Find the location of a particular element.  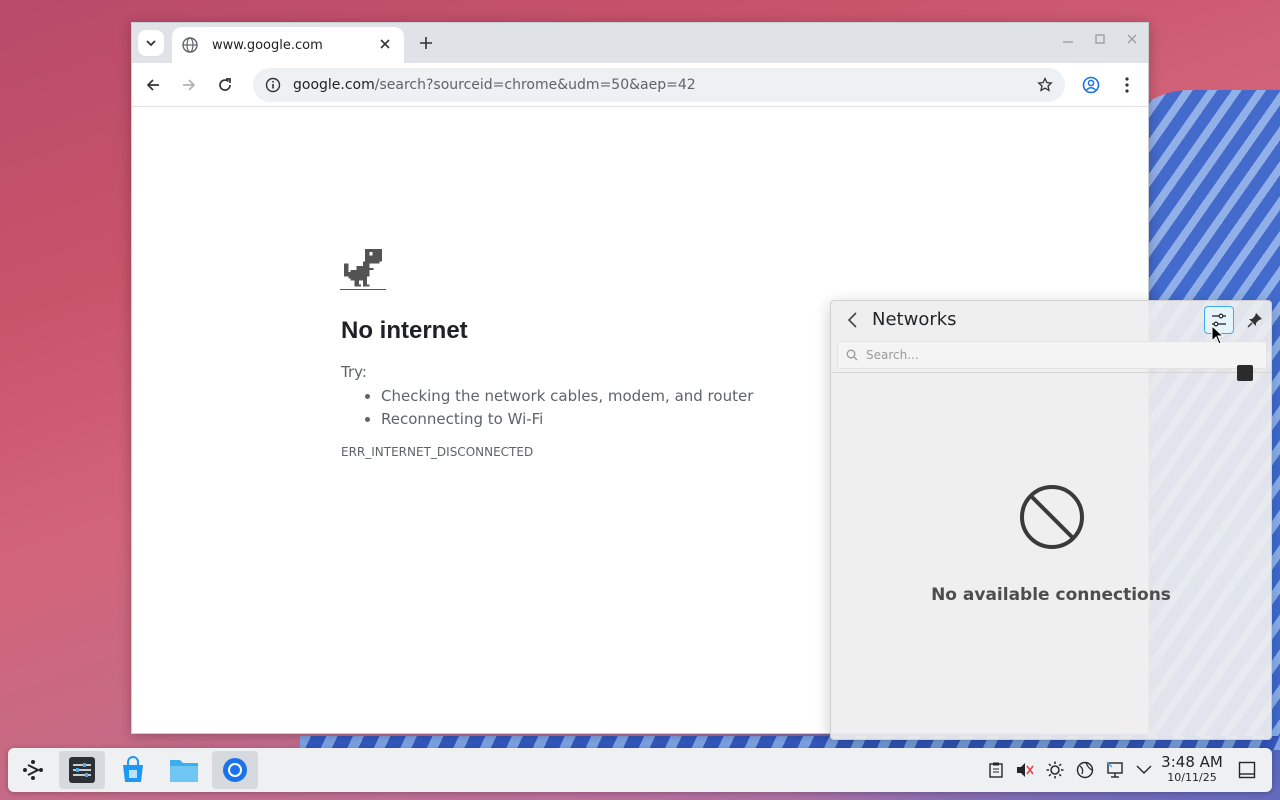

taskbar-system-settings is located at coordinates (82, 770).